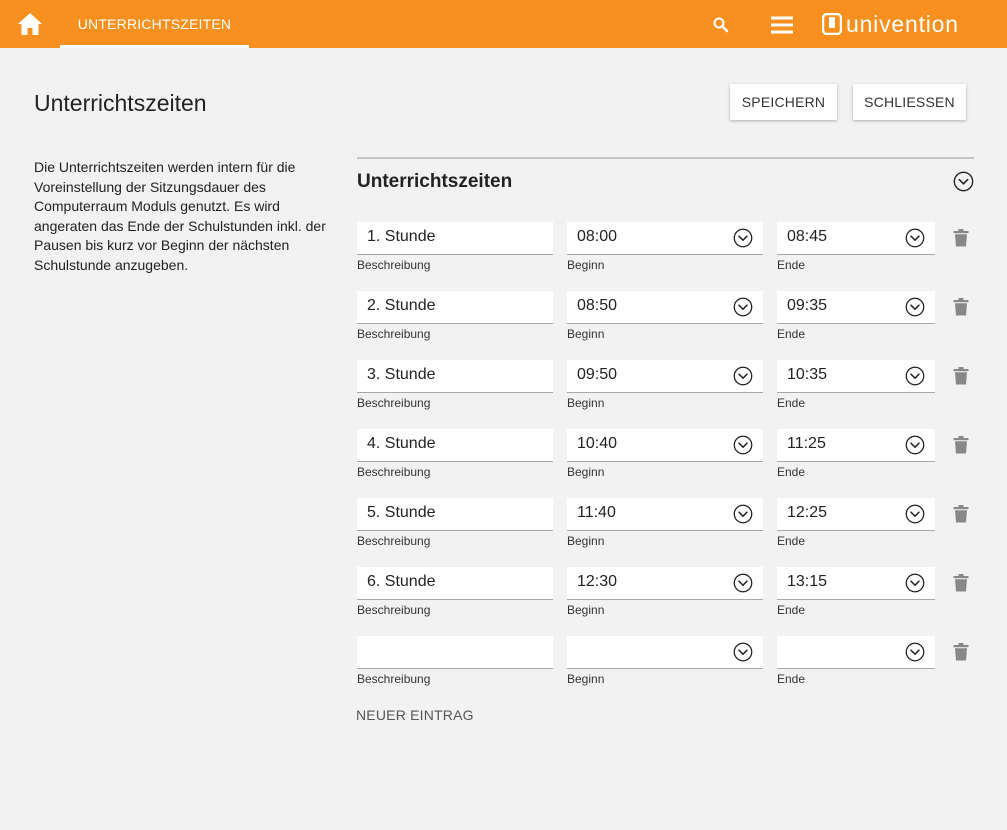  I want to click on end-time-value: 13:15, so click(807, 581).